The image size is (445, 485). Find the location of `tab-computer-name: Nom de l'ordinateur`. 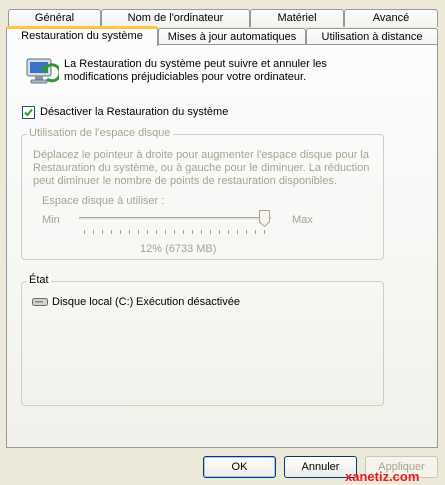

tab-computer-name: Nom de l'ordinateur is located at coordinates (175, 18).